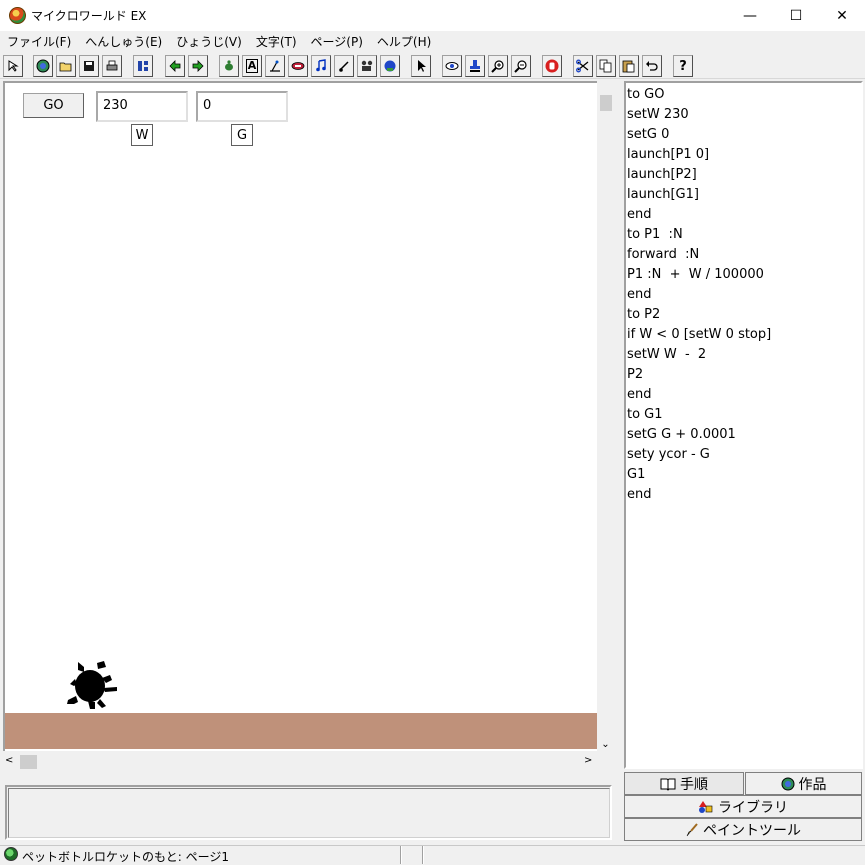 This screenshot has width=865, height=865. What do you see at coordinates (663, 194) in the screenshot?
I see `code-line: launch[G1]` at bounding box center [663, 194].